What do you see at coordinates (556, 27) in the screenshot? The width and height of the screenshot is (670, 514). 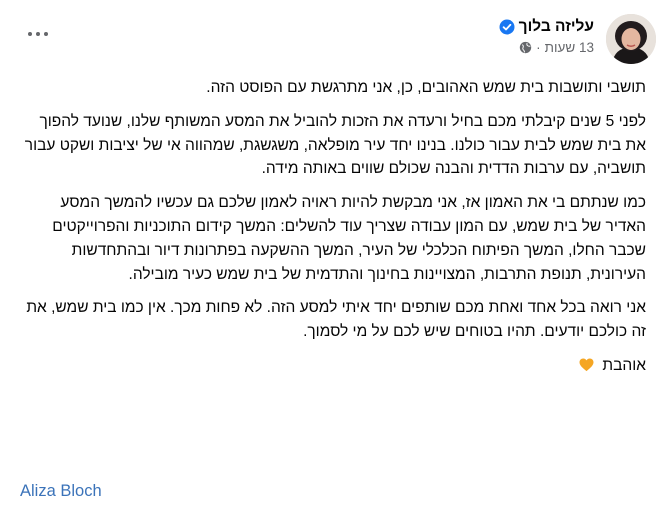 I see `author-name: עליזה בלוך` at bounding box center [556, 27].